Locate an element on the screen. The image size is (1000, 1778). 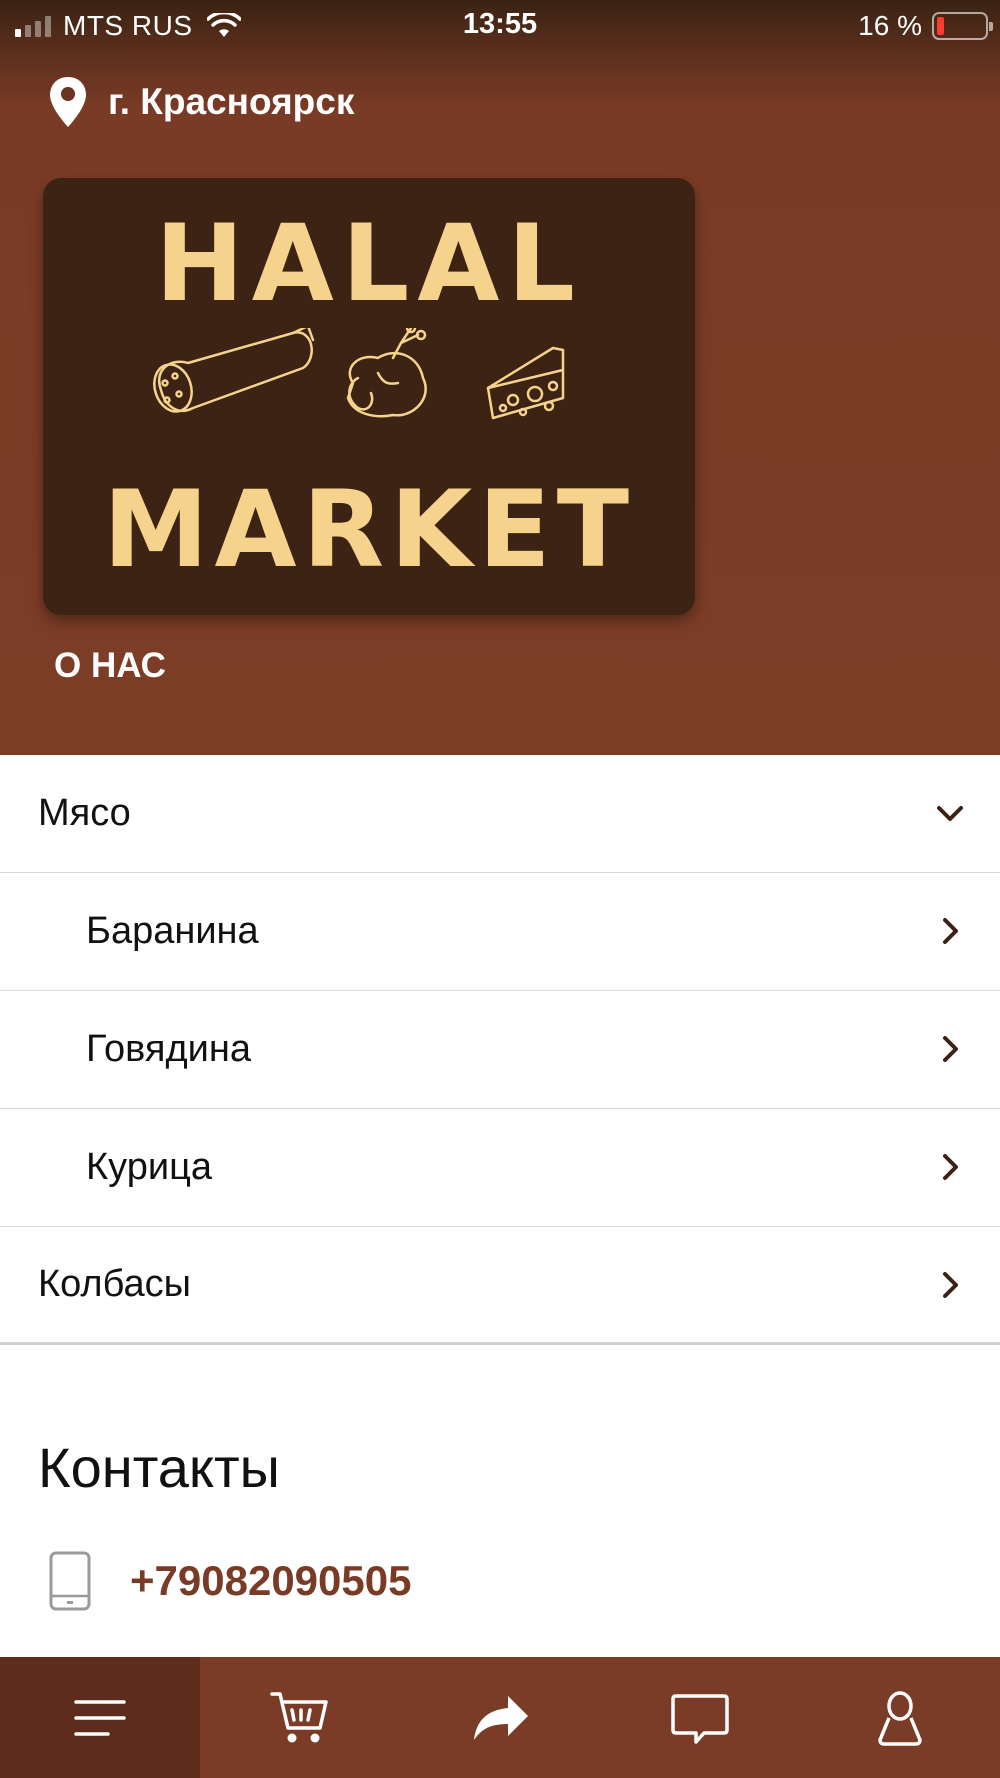
sausage-icon is located at coordinates (234, 370).